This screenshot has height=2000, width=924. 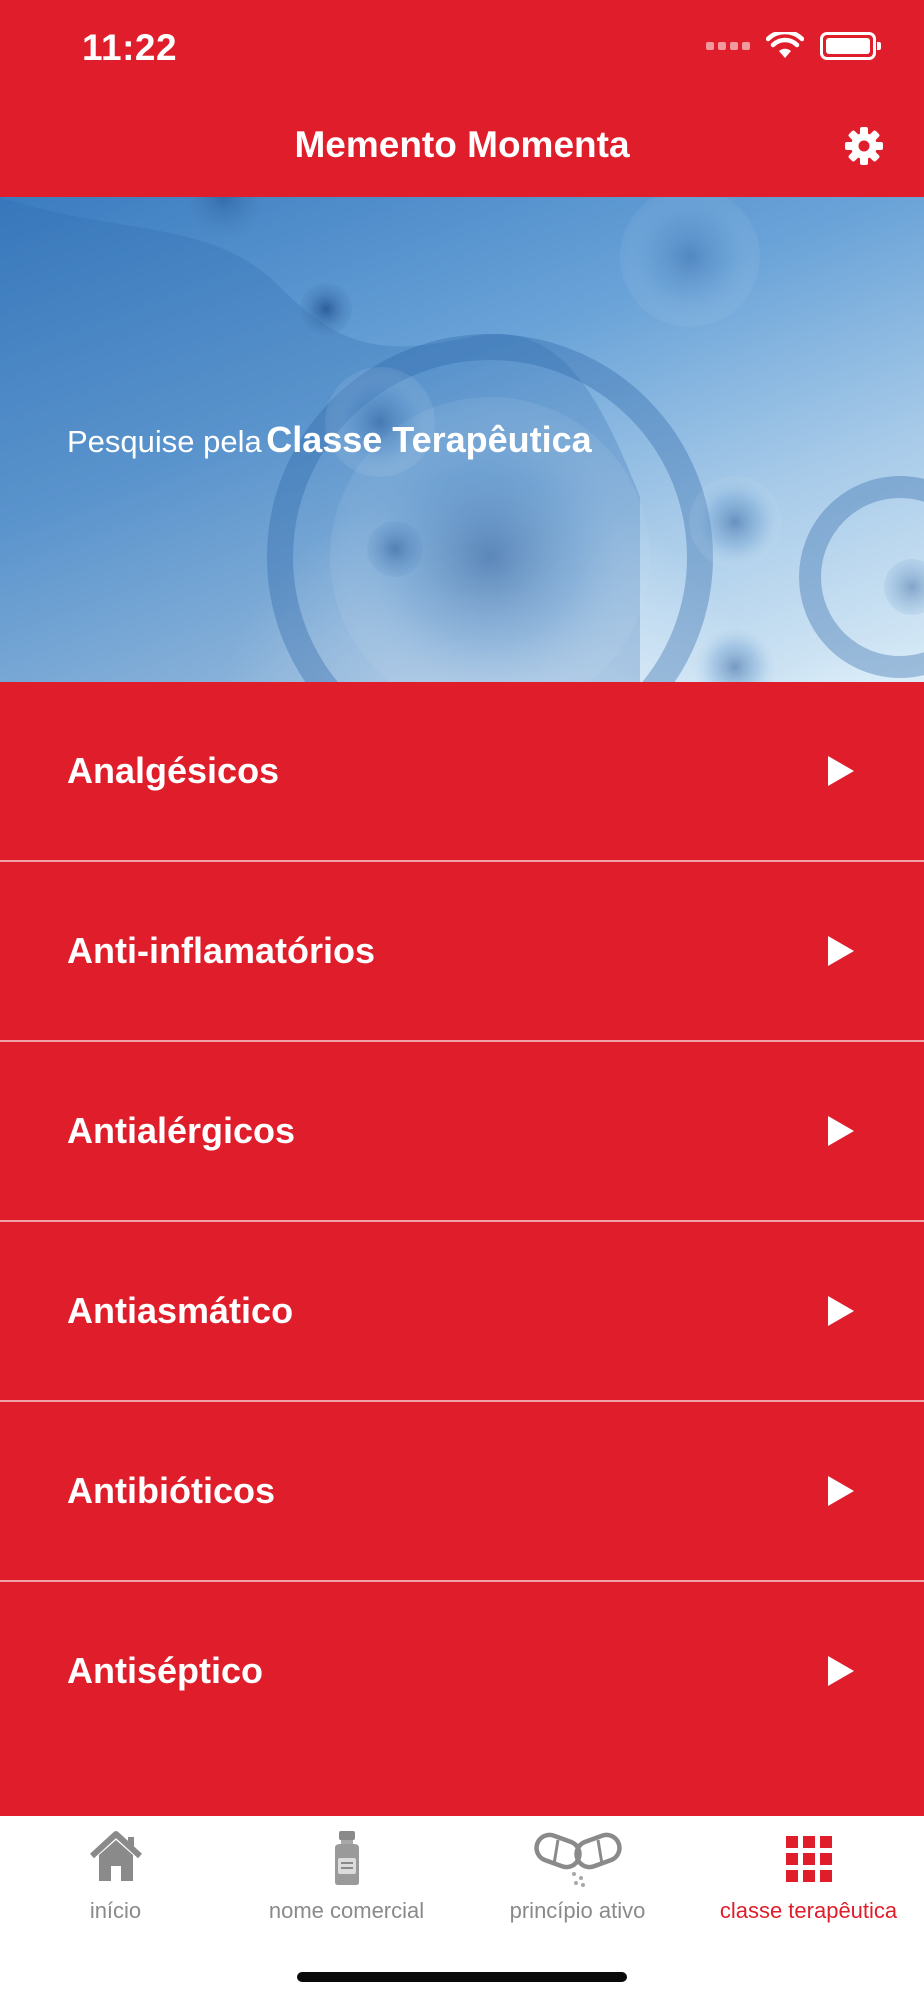 I want to click on app-header: 11:22 Memento Momenta, so click(x=462, y=98).